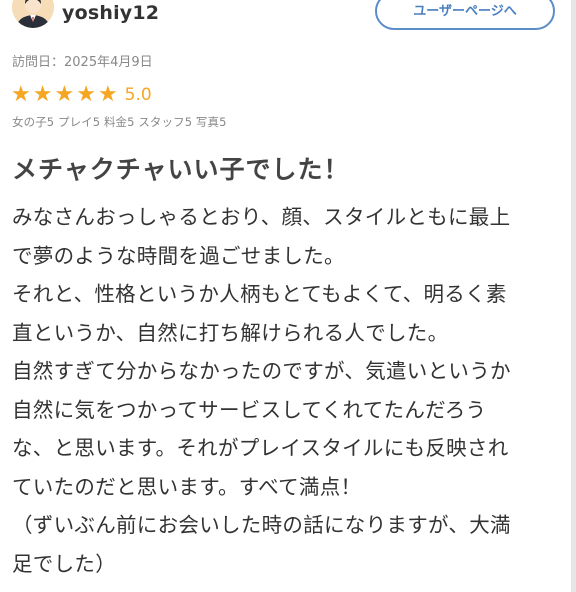  What do you see at coordinates (64, 563) in the screenshot?
I see `review-line: 足でした）` at bounding box center [64, 563].